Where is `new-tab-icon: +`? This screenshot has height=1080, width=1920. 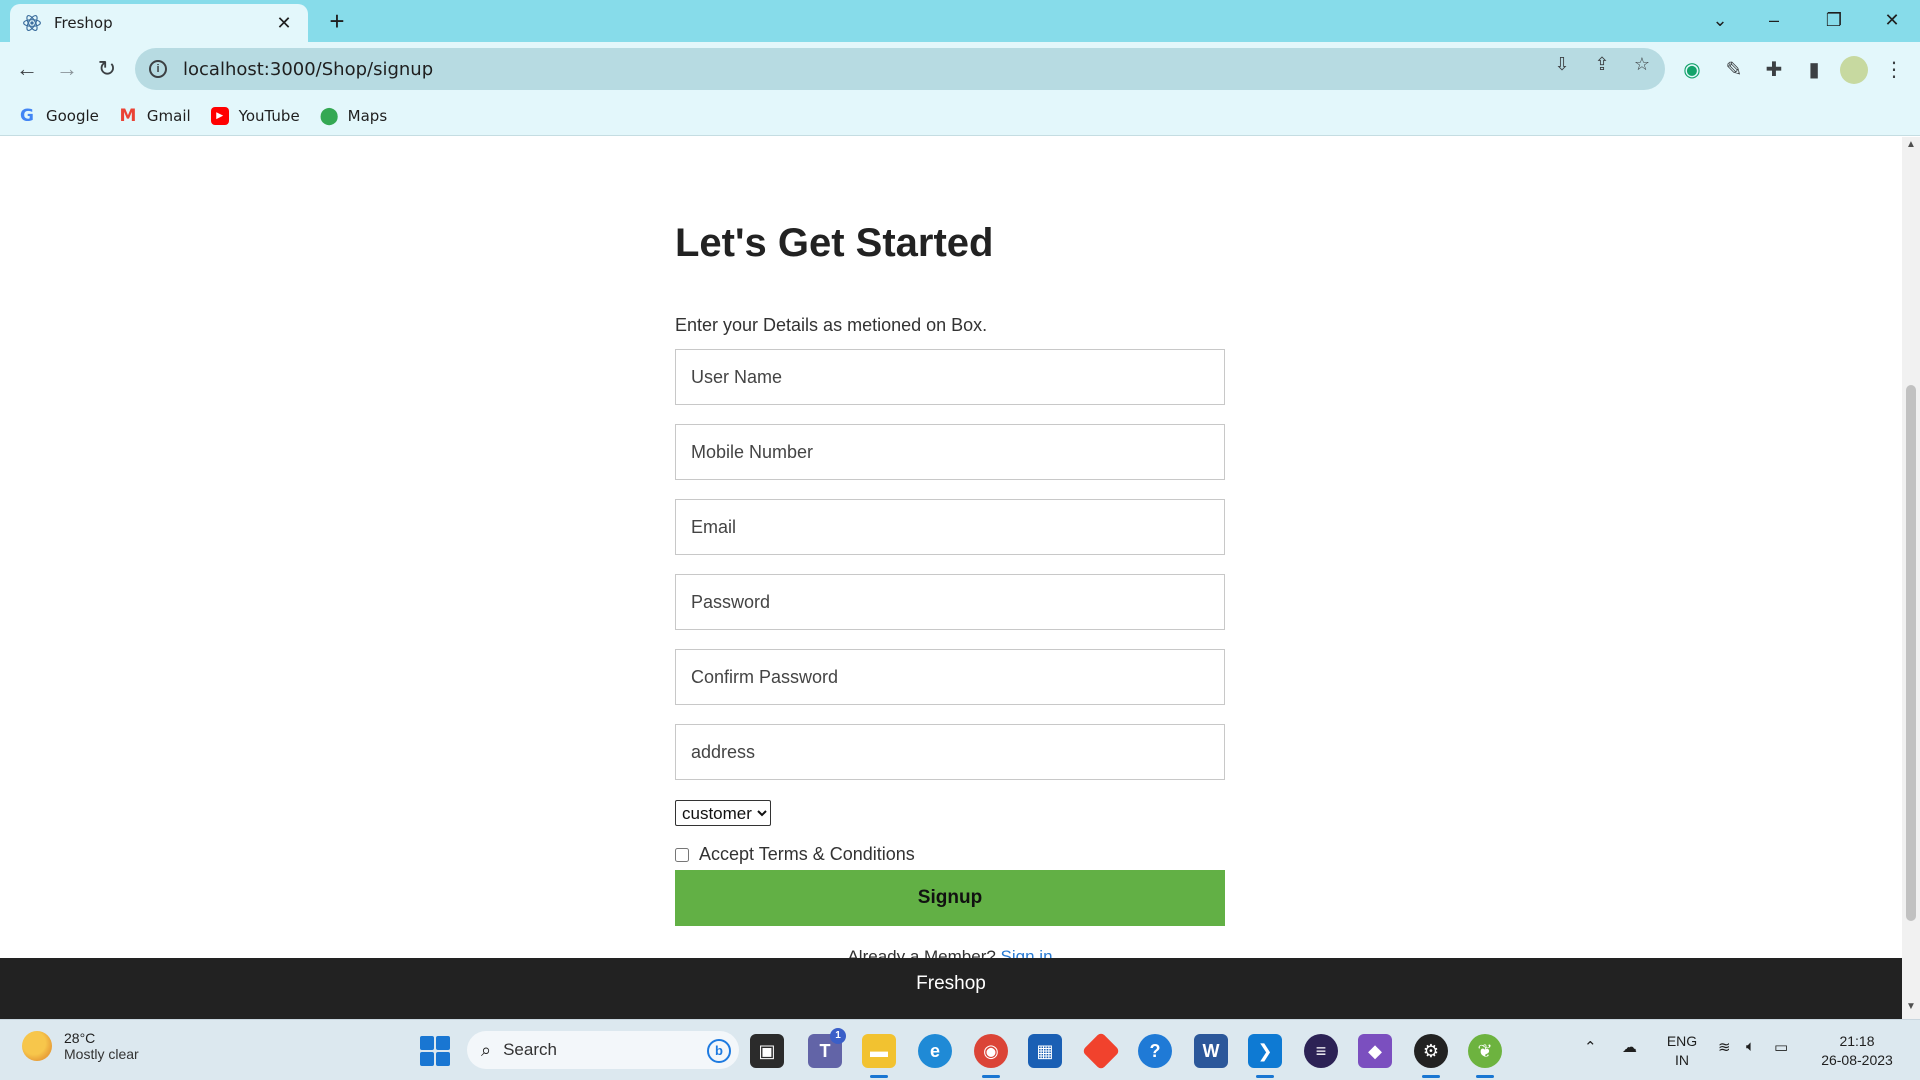
new-tab-icon: + is located at coordinates (337, 22).